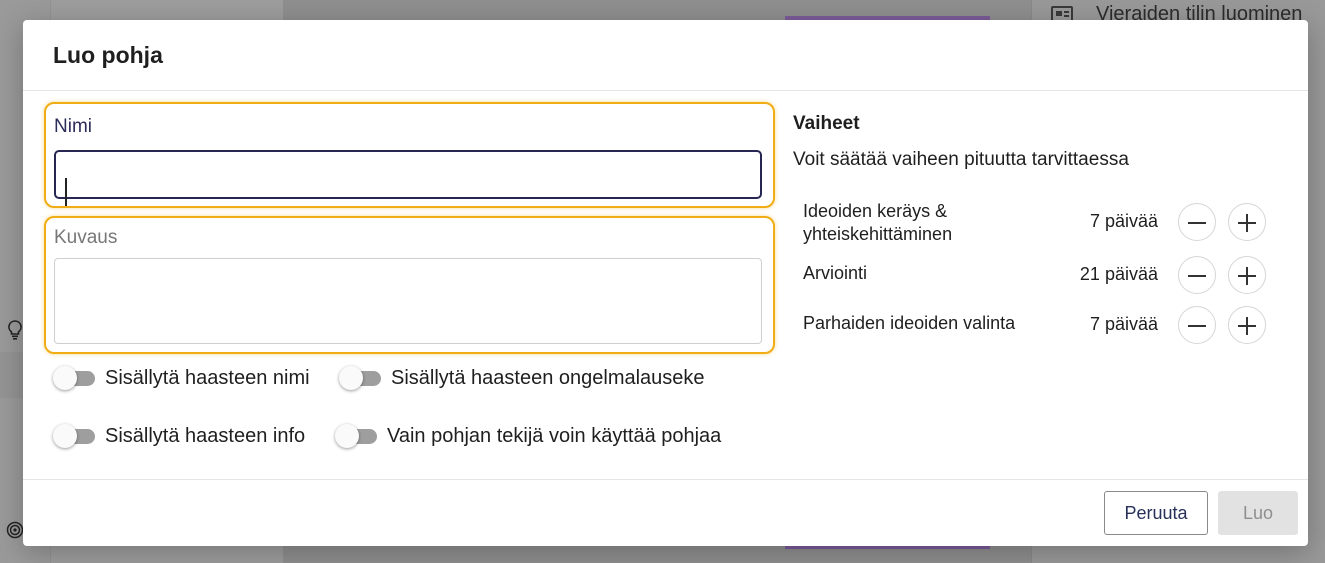  Describe the element at coordinates (554, 435) in the screenshot. I see `toggle-label: Vain pohjan tekijä voin käyttää pohjaa` at that location.